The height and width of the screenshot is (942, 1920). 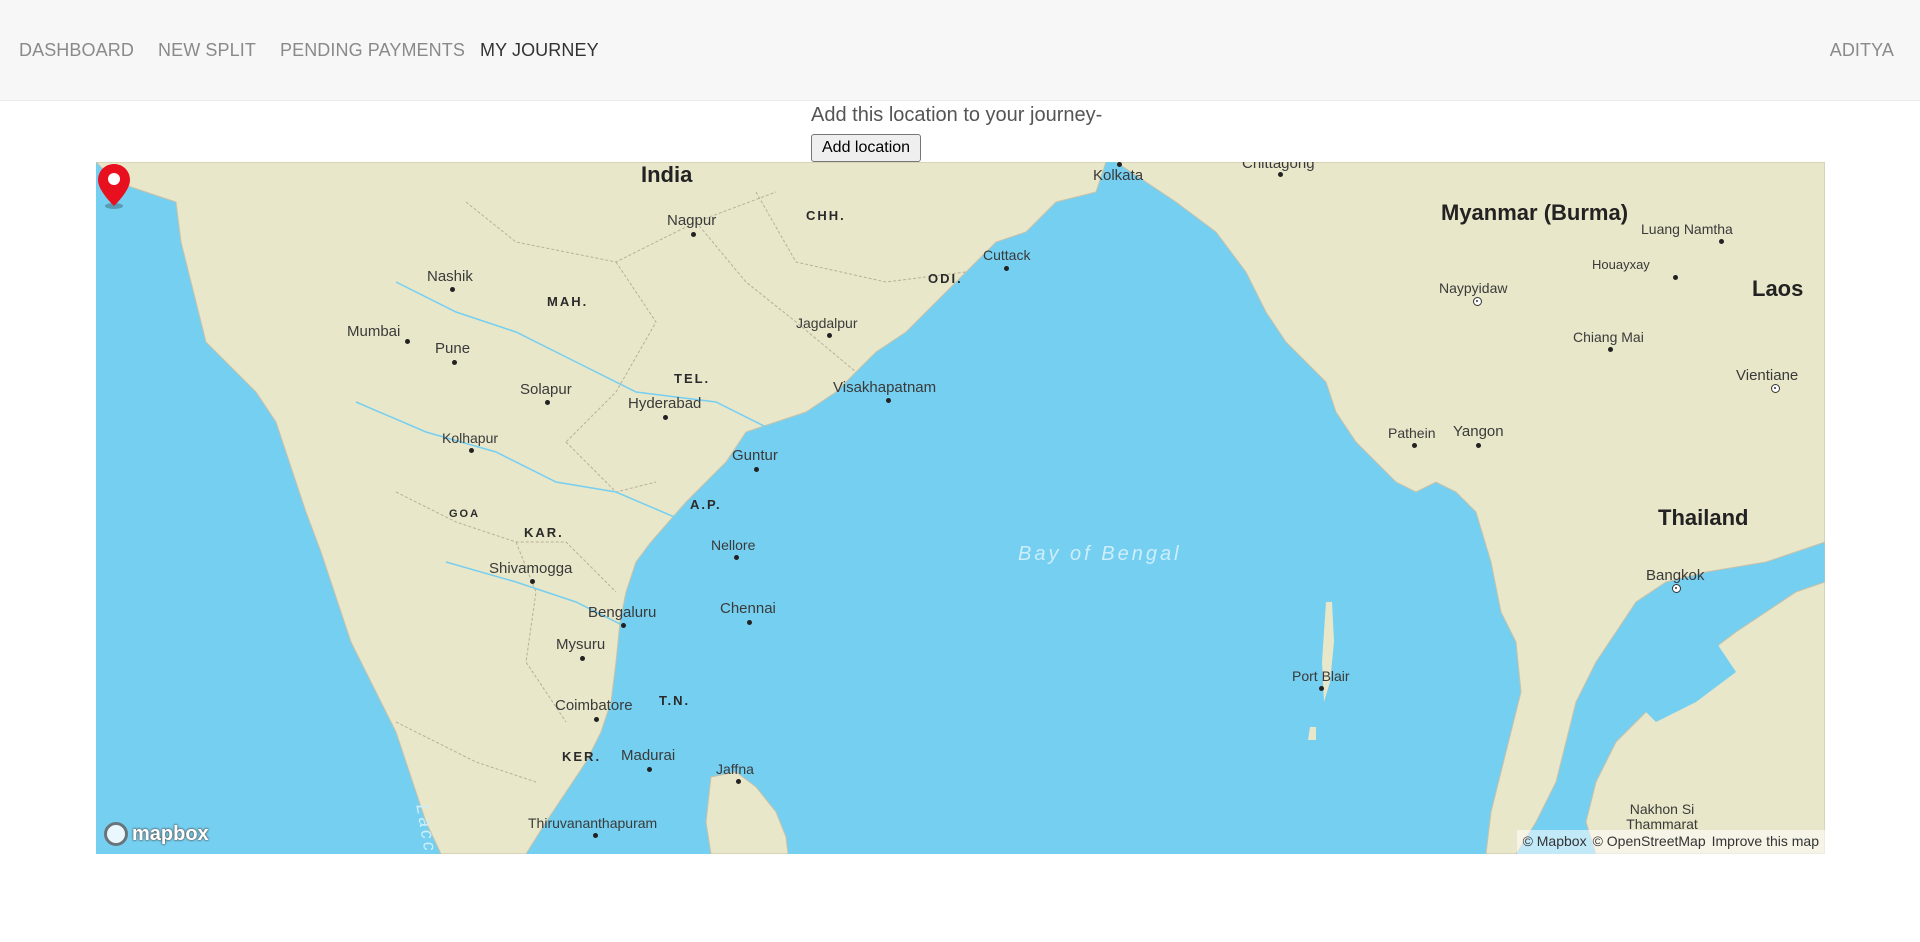 What do you see at coordinates (1473, 288) in the screenshot?
I see `city-label-naypyidaw: Naypyidaw` at bounding box center [1473, 288].